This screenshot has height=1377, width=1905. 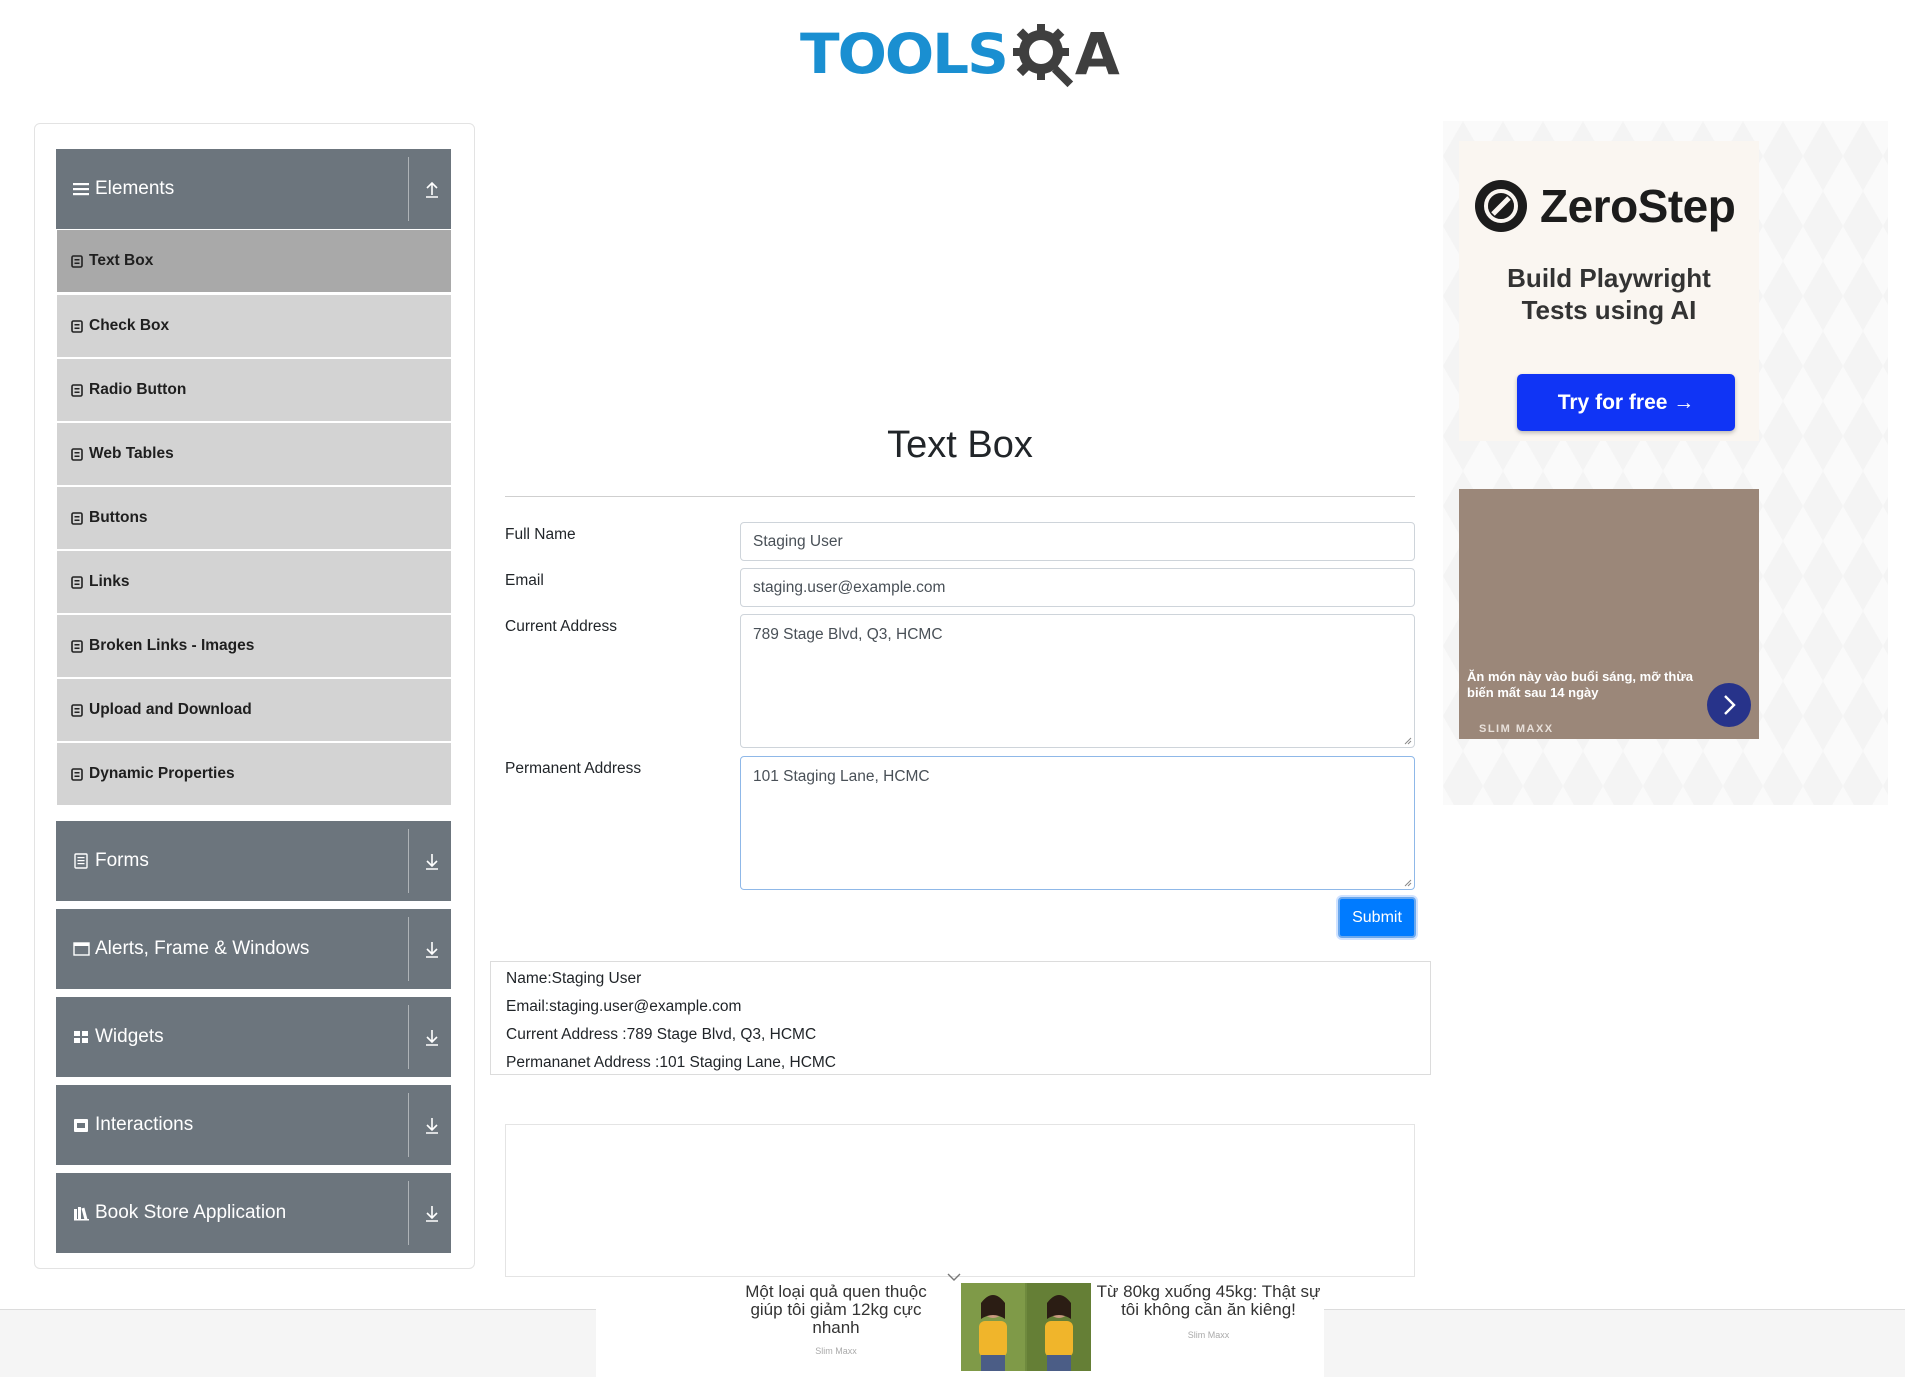 I want to click on group-label: Widgets, so click(x=129, y=1036).